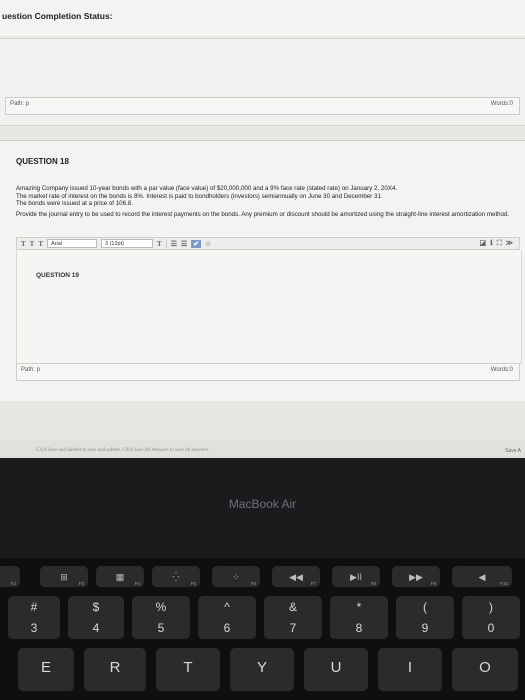 This screenshot has width=525, height=700. Describe the element at coordinates (425, 618) in the screenshot. I see `key-9: ( 9` at that location.